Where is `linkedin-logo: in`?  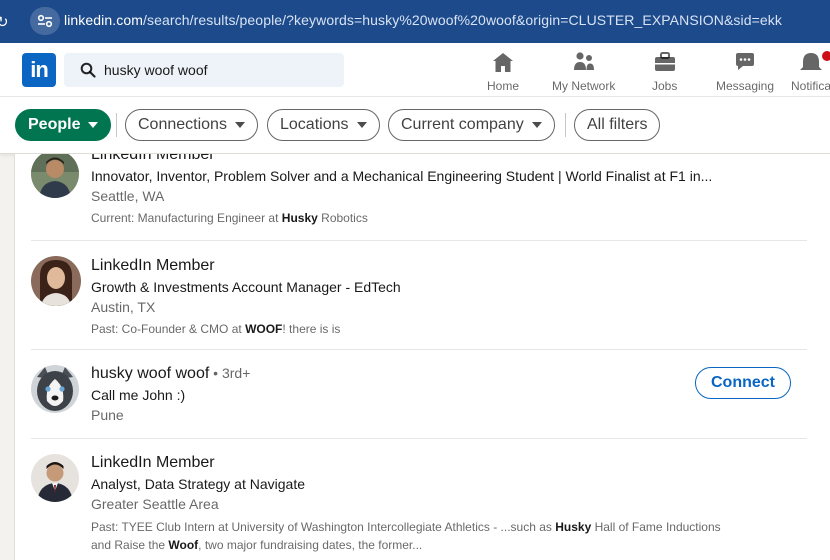 linkedin-logo: in is located at coordinates (39, 70).